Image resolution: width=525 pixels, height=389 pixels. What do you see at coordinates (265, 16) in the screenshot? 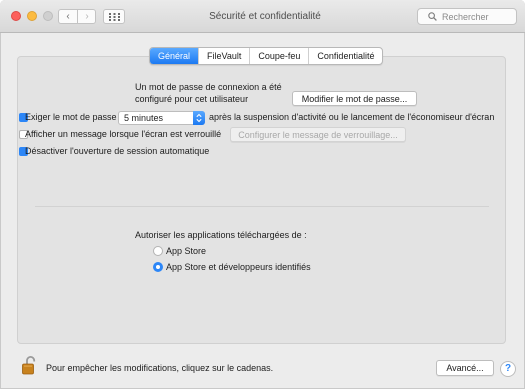
I see `window-title: Sécurité et confidentialité` at bounding box center [265, 16].